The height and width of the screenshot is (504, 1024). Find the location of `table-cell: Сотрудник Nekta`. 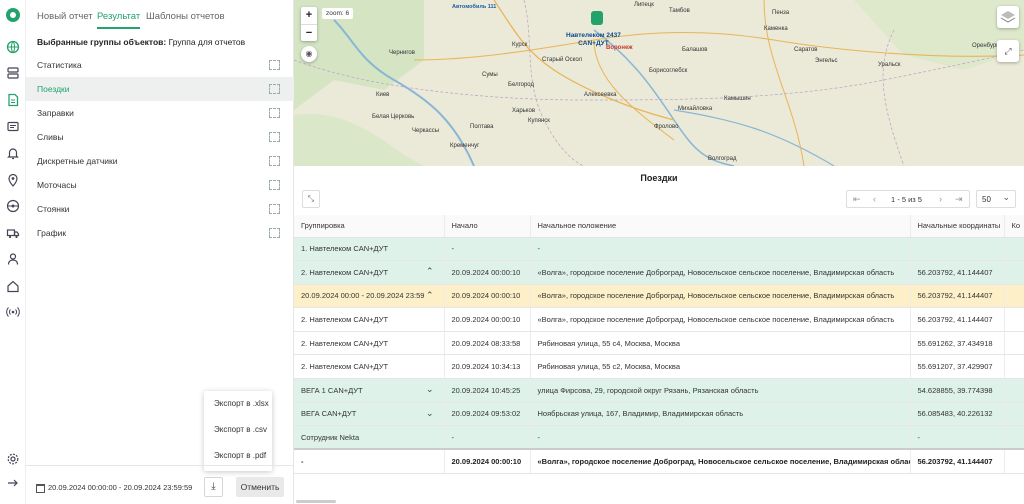

table-cell: Сотрудник Nekta is located at coordinates (369, 437).